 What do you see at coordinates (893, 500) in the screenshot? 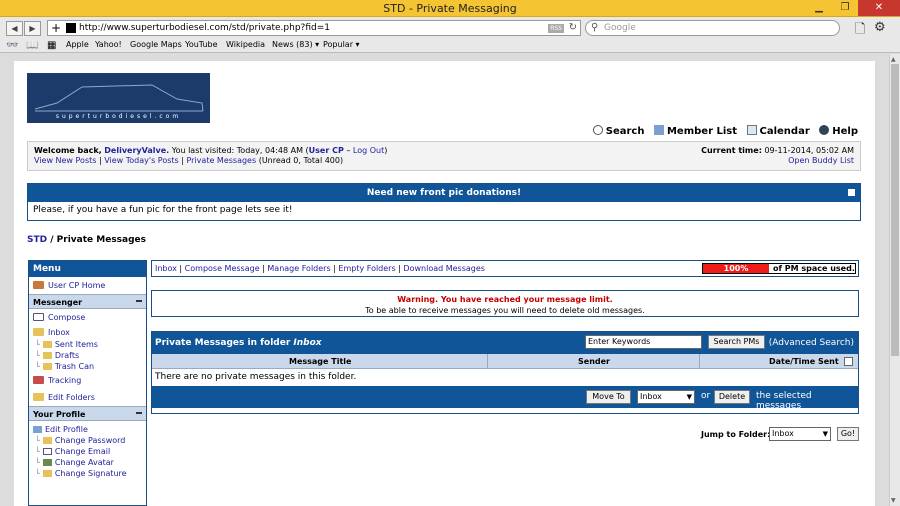
I see `scroll-down-icon: ▼` at bounding box center [893, 500].